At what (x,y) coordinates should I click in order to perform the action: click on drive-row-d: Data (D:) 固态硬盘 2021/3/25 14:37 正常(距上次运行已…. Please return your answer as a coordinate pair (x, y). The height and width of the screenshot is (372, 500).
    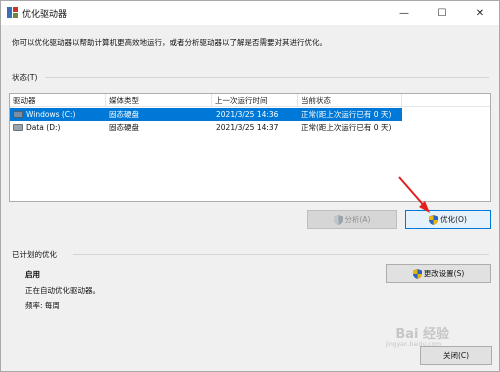
    Looking at the image, I should click on (206, 127).